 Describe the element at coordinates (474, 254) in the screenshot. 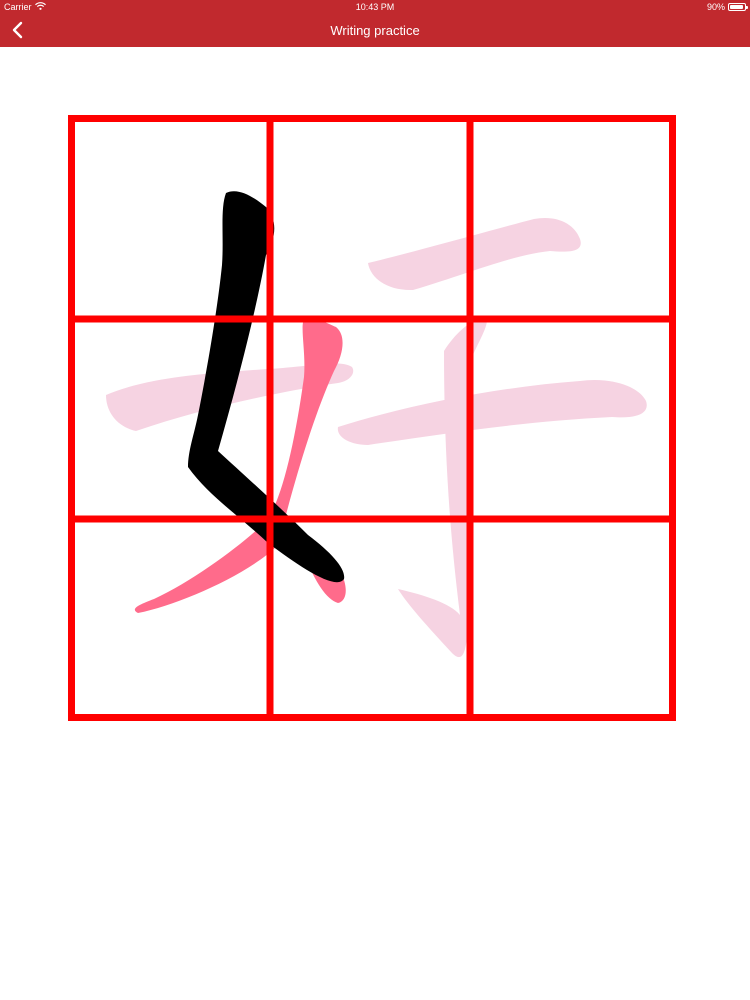

I see `stroke-4-pending` at that location.